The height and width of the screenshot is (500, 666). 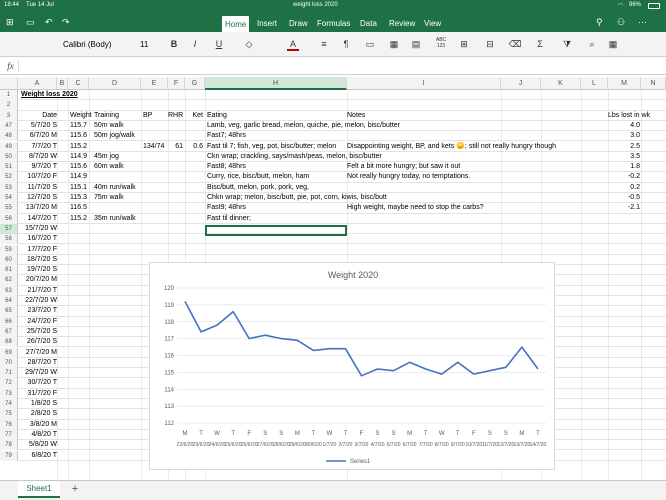 What do you see at coordinates (9, 311) in the screenshot?
I see `row-number: 65` at bounding box center [9, 311].